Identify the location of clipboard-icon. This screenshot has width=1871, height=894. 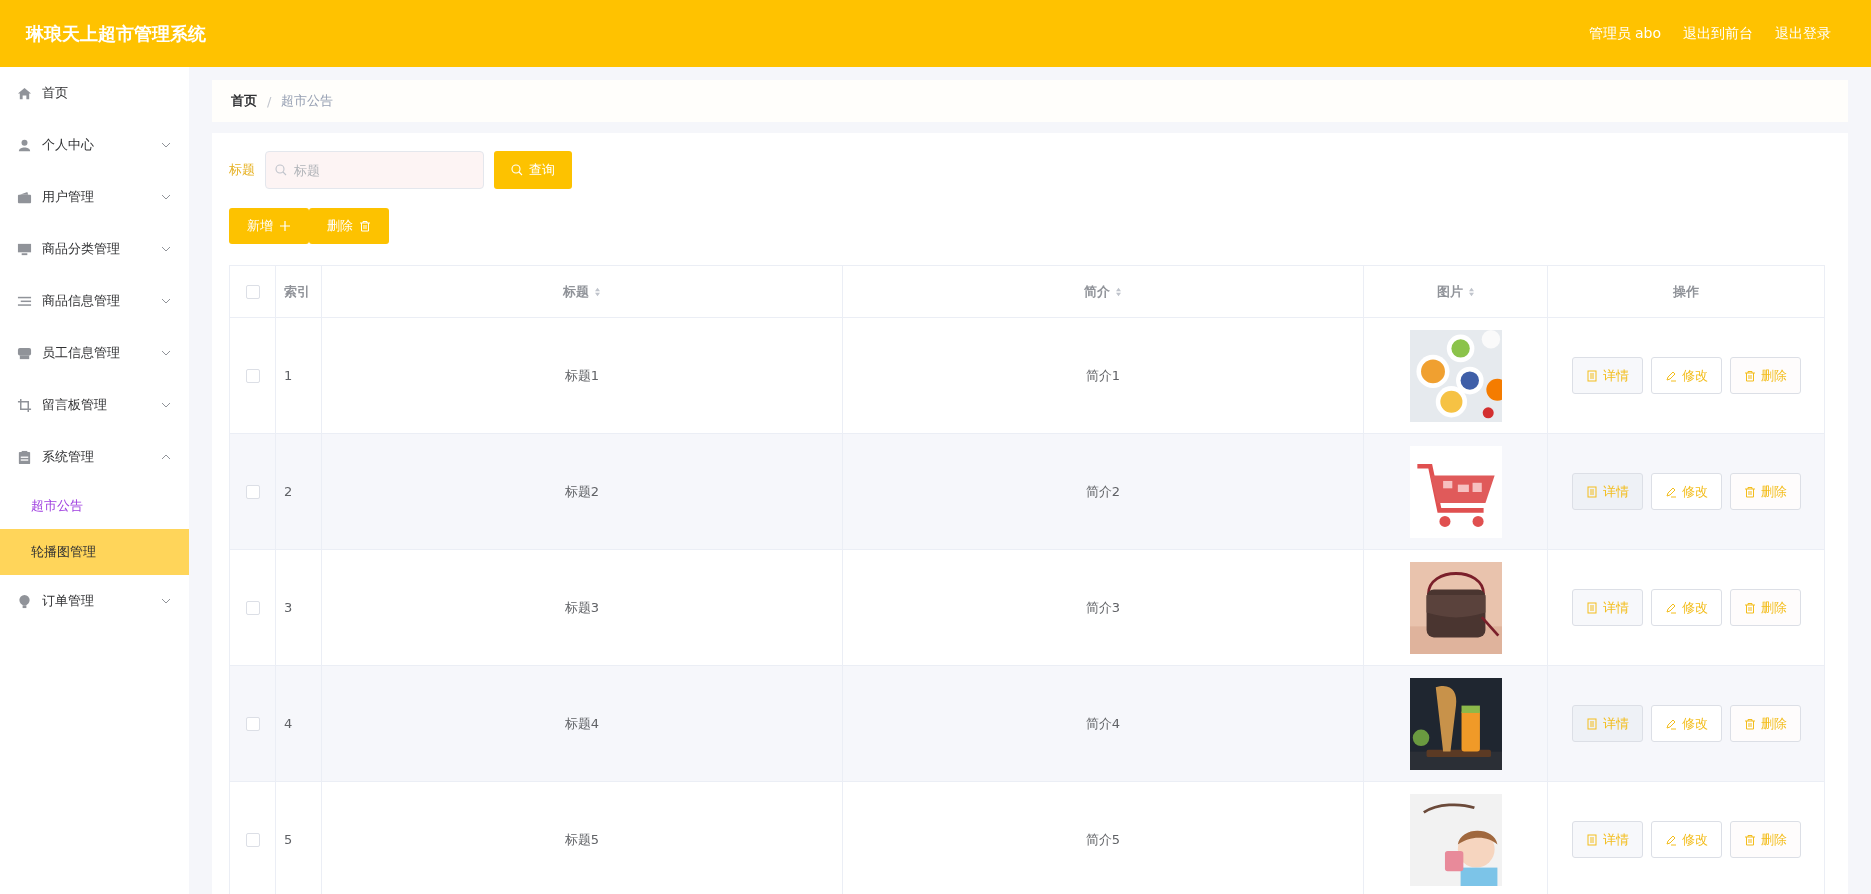
(24, 457).